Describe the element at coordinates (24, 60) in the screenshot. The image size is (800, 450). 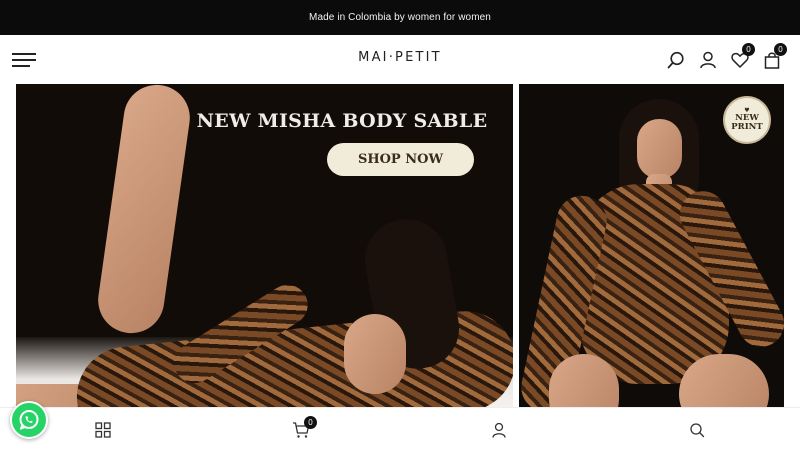
I see `hamburger-menu-icon` at that location.